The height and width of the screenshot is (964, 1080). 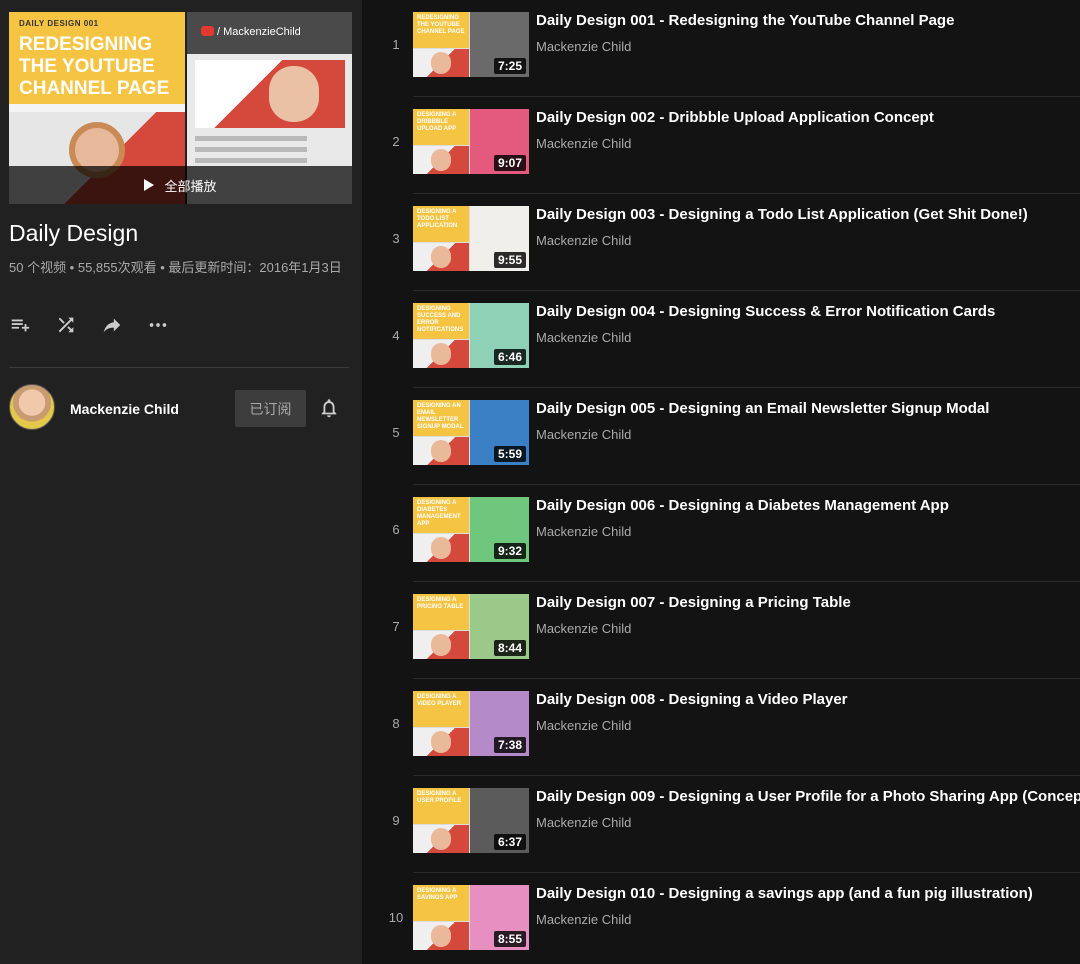 I want to click on video-duration: 6:46, so click(x=509, y=357).